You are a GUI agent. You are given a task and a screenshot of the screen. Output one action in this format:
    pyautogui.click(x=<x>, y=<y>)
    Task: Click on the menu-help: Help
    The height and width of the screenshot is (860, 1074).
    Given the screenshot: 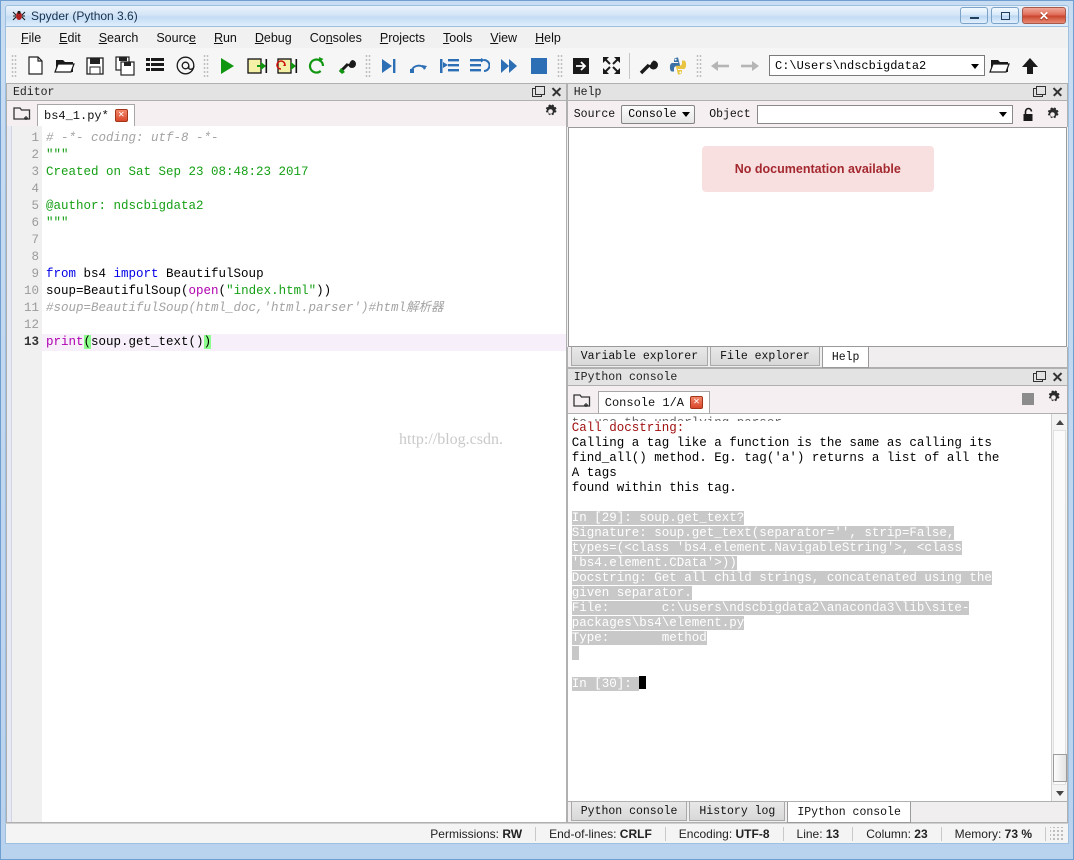 What is the action you would take?
    pyautogui.click(x=548, y=38)
    